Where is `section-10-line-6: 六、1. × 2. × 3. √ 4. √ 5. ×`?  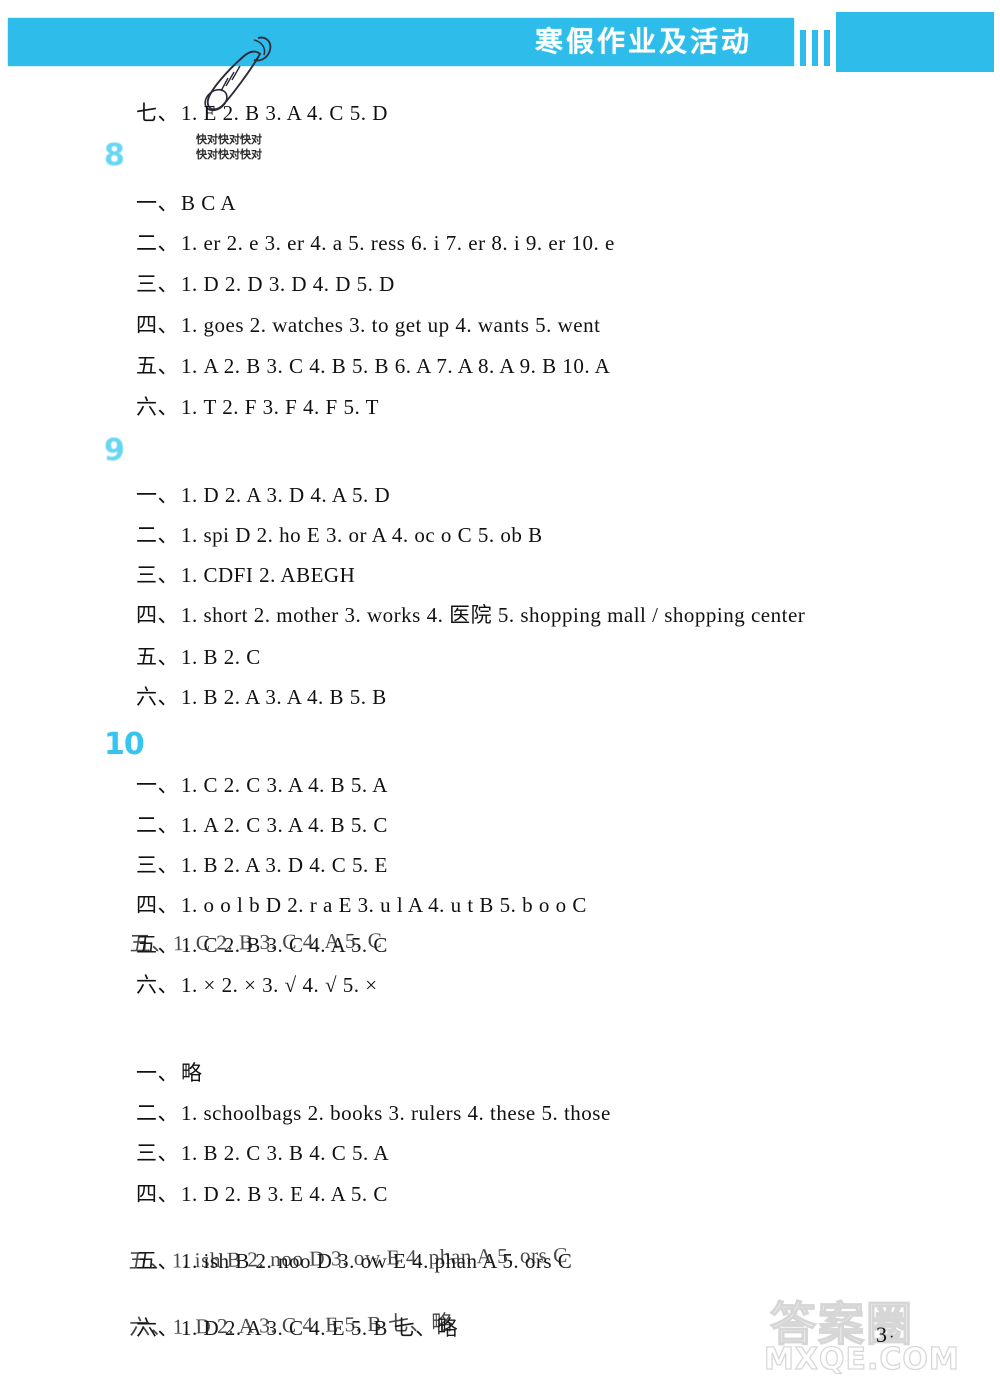 section-10-line-6: 六、1. × 2. × 3. √ 4. √ 5. × is located at coordinates (257, 985).